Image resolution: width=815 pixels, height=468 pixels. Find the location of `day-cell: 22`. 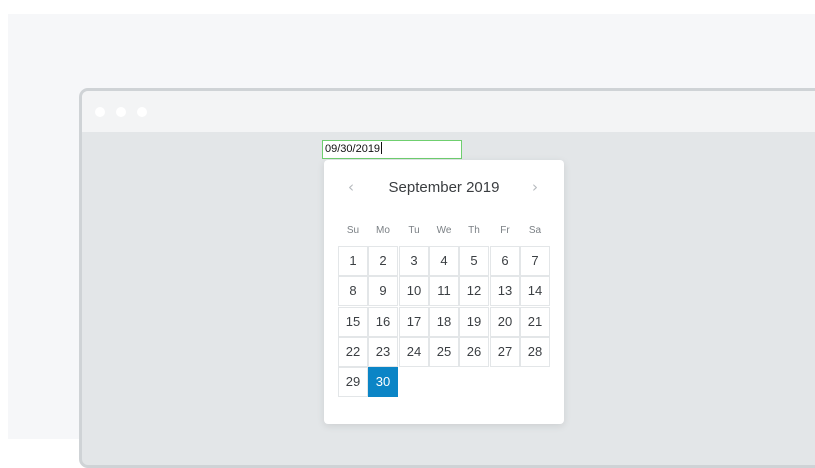

day-cell: 22 is located at coordinates (353, 352).